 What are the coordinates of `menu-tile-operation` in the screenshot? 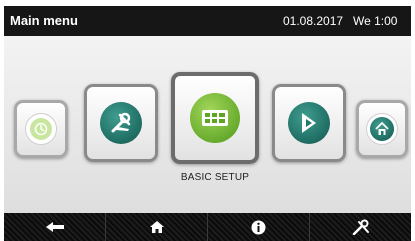 It's located at (309, 123).